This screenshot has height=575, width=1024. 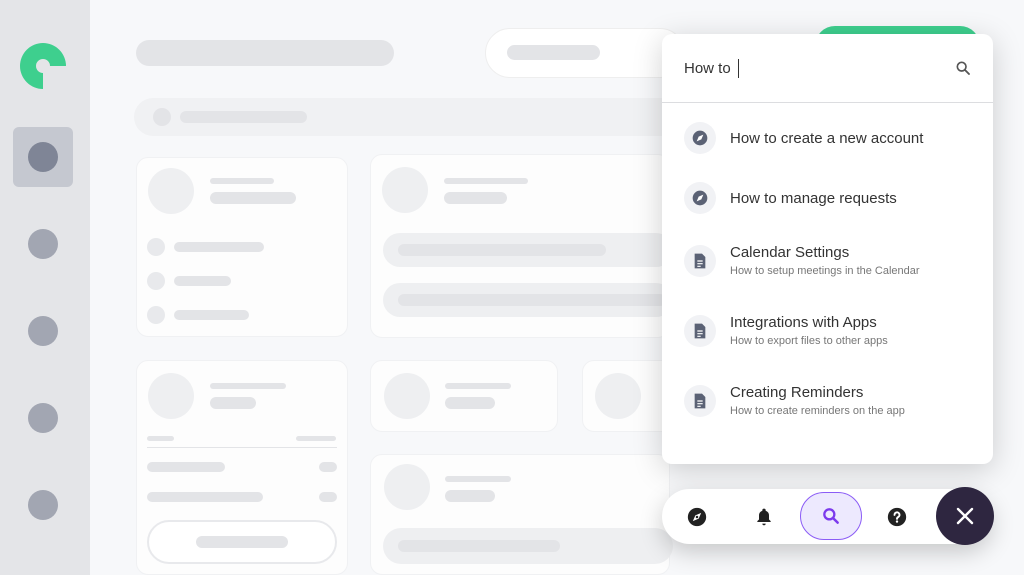 What do you see at coordinates (43, 66) in the screenshot?
I see `app-logo` at bounding box center [43, 66].